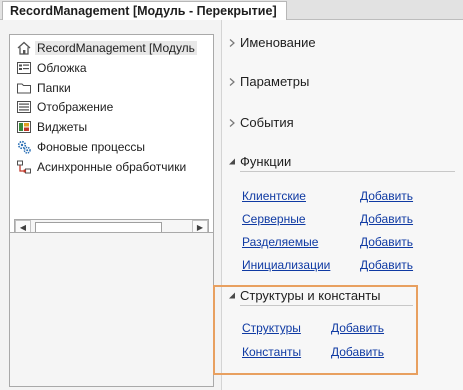 The image size is (463, 390). I want to click on link-client-functions: Клиентские, so click(274, 196).